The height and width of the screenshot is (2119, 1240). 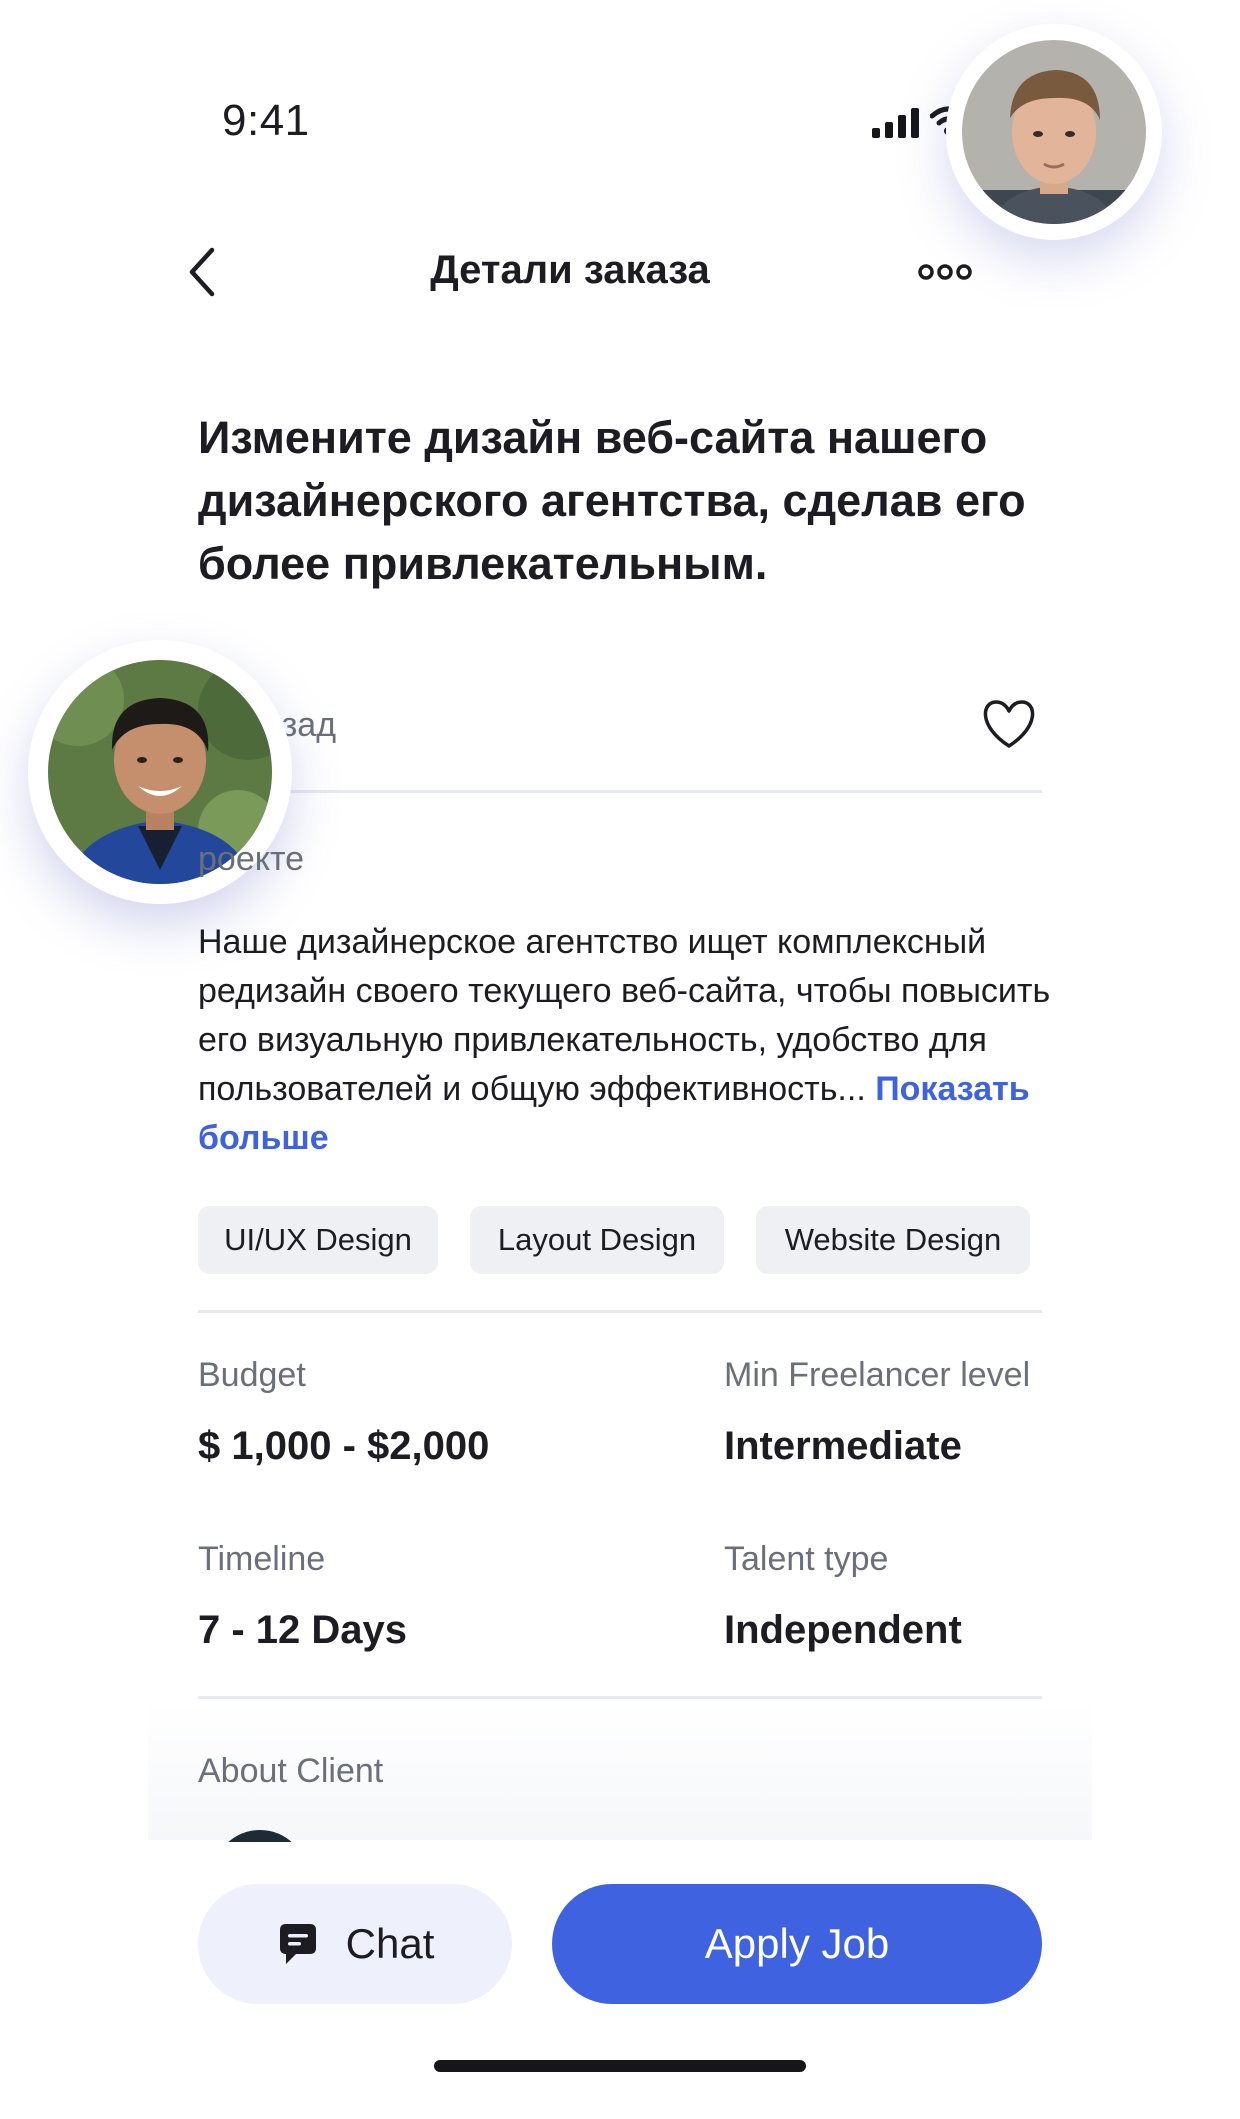 I want to click on about-client-label: About Client, so click(x=291, y=1771).